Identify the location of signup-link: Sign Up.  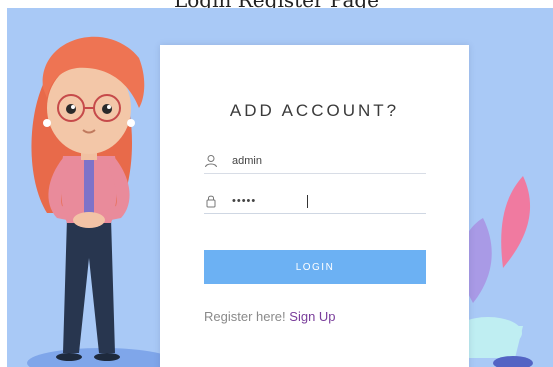
(312, 316).